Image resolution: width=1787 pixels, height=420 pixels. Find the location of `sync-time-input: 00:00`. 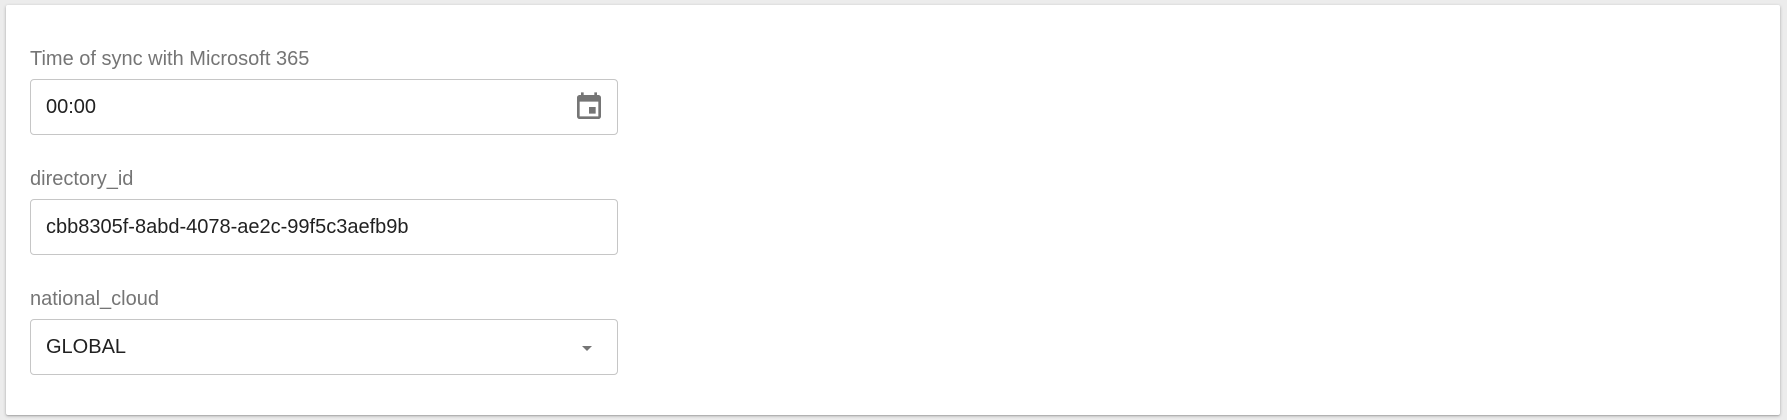

sync-time-input: 00:00 is located at coordinates (324, 107).